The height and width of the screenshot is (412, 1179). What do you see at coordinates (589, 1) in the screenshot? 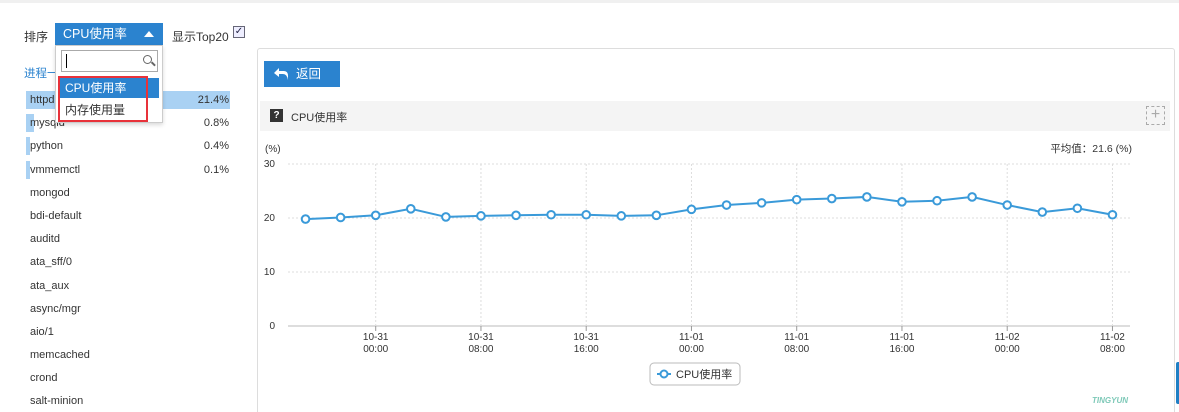
I see `top-border` at bounding box center [589, 1].